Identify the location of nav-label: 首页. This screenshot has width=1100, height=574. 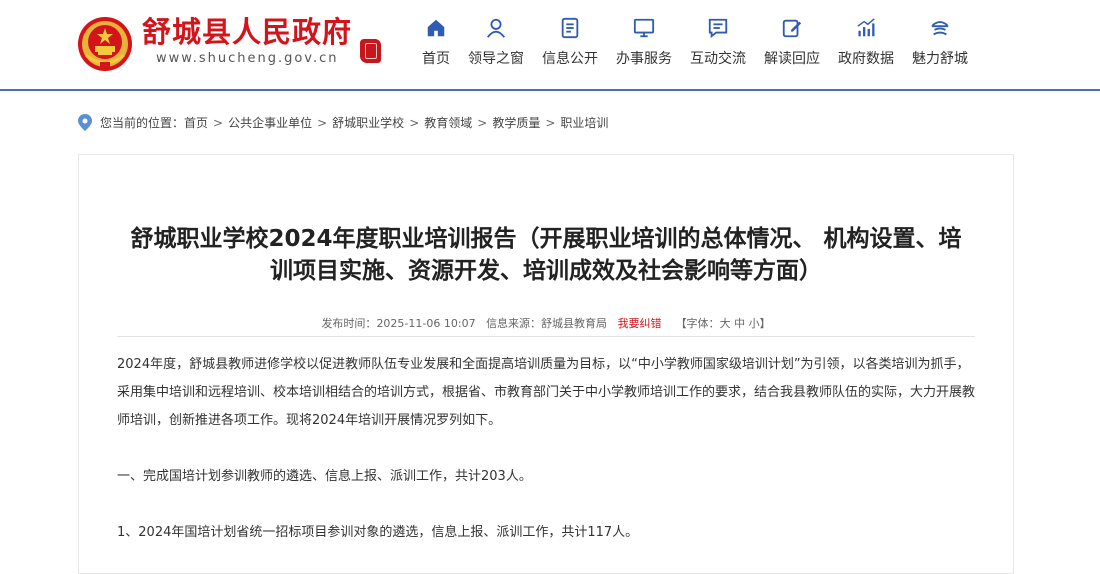
(436, 59).